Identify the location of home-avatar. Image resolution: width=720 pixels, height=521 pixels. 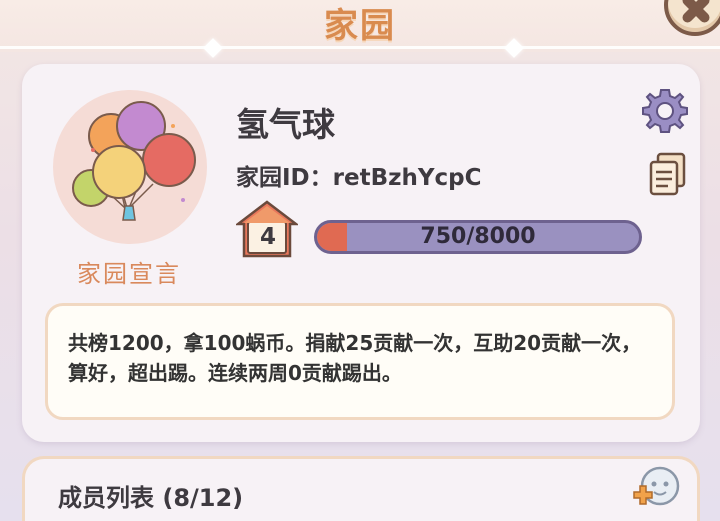
(130, 167).